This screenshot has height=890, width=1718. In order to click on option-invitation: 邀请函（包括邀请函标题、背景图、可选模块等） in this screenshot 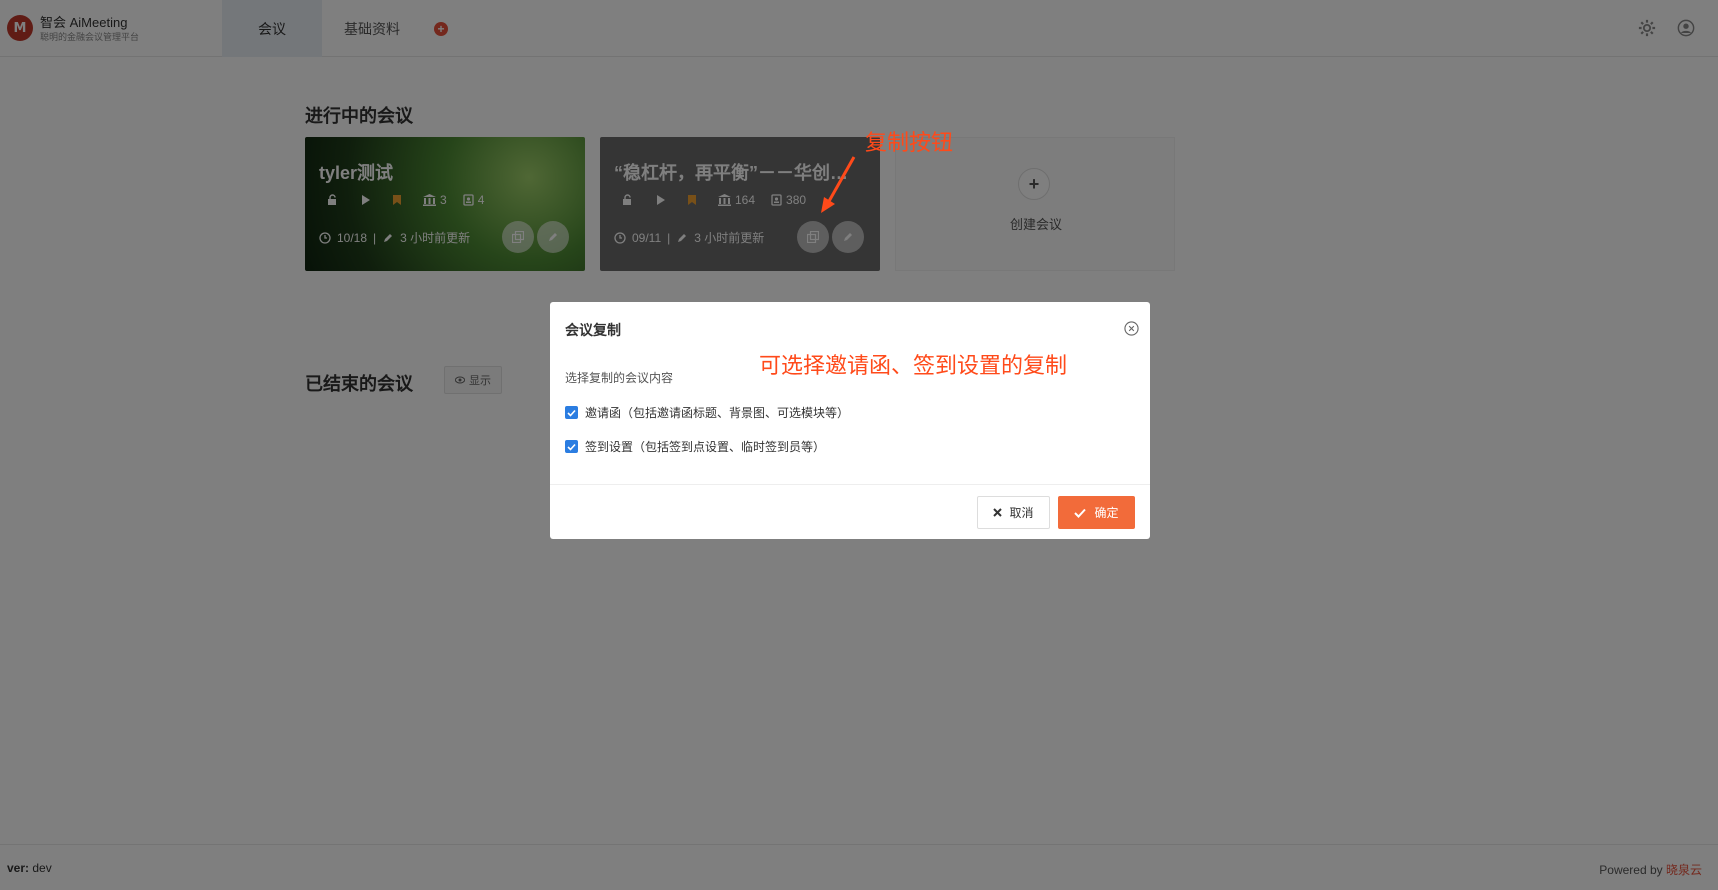, I will do `click(707, 412)`.